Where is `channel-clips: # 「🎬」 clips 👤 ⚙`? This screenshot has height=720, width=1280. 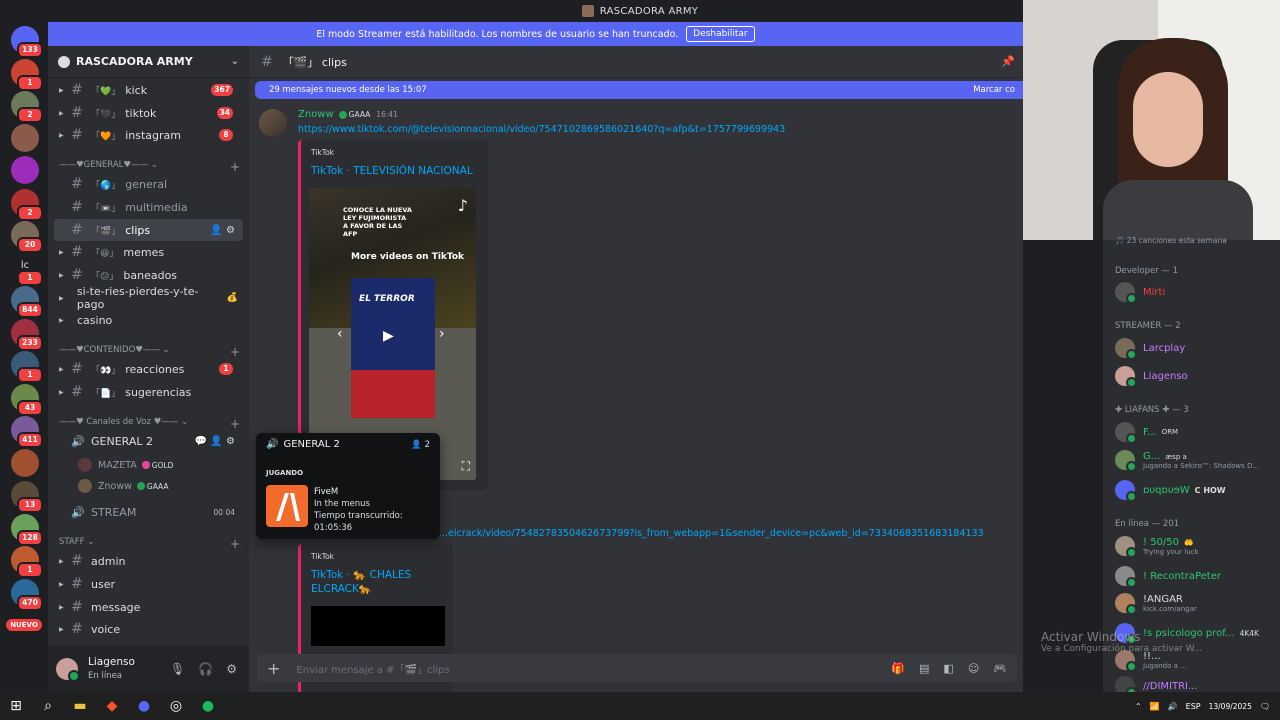
channel-clips: # 「🎬」 clips 👤 ⚙ is located at coordinates (148, 230).